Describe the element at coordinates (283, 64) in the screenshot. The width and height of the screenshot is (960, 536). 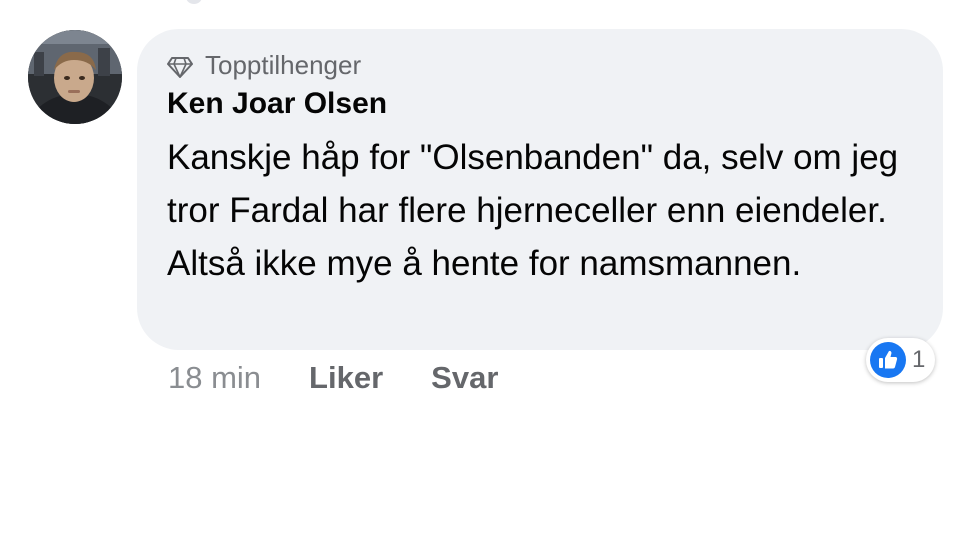
I see `fan-badge-label: Topptilhenger` at that location.